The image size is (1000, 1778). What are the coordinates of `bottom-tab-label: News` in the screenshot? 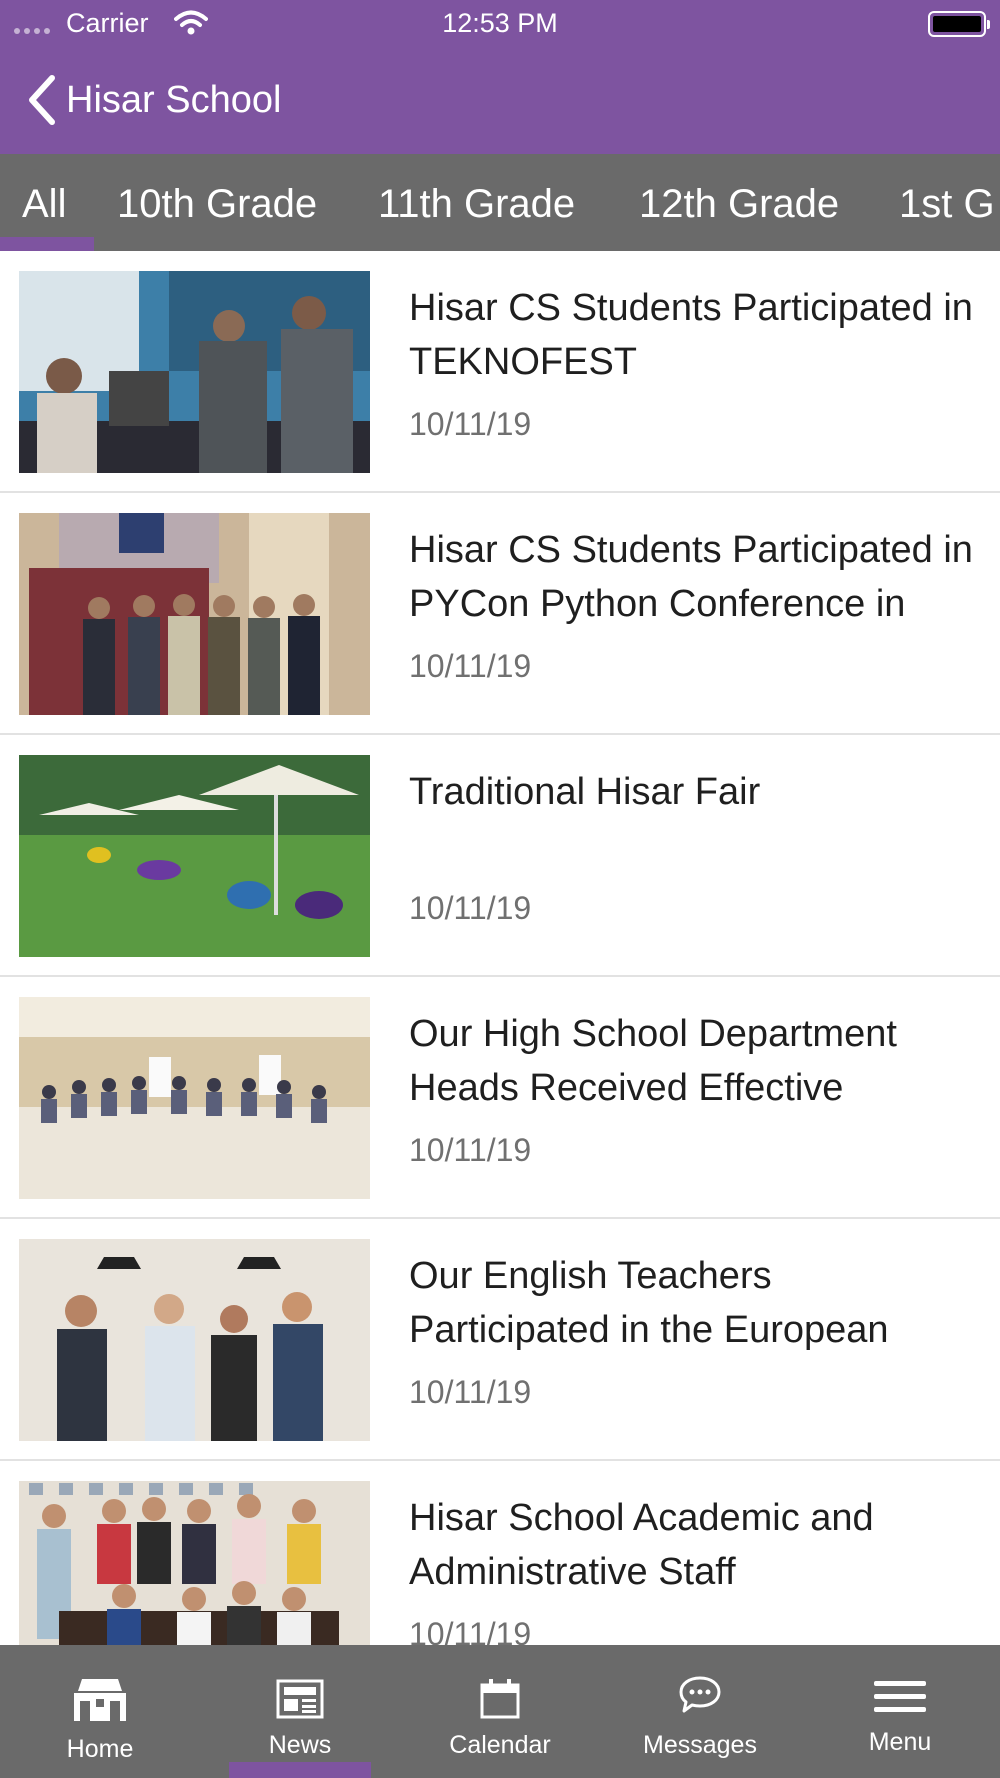 It's located at (300, 1745).